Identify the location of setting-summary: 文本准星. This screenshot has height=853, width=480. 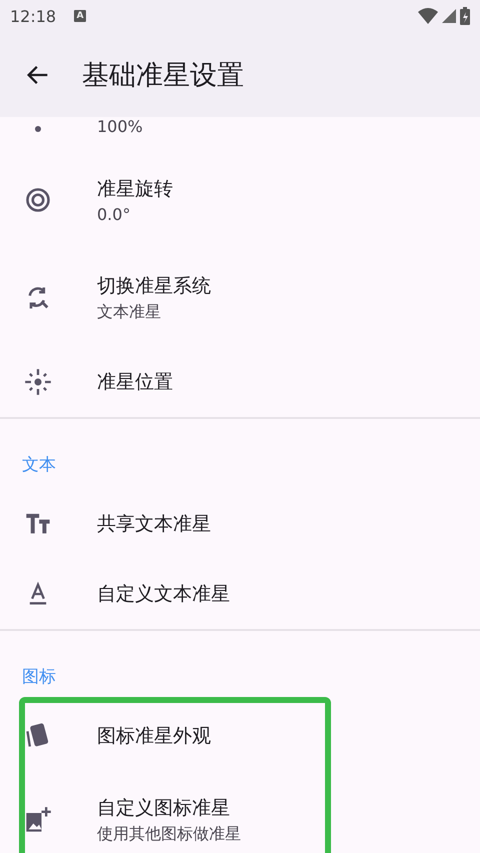
(129, 312).